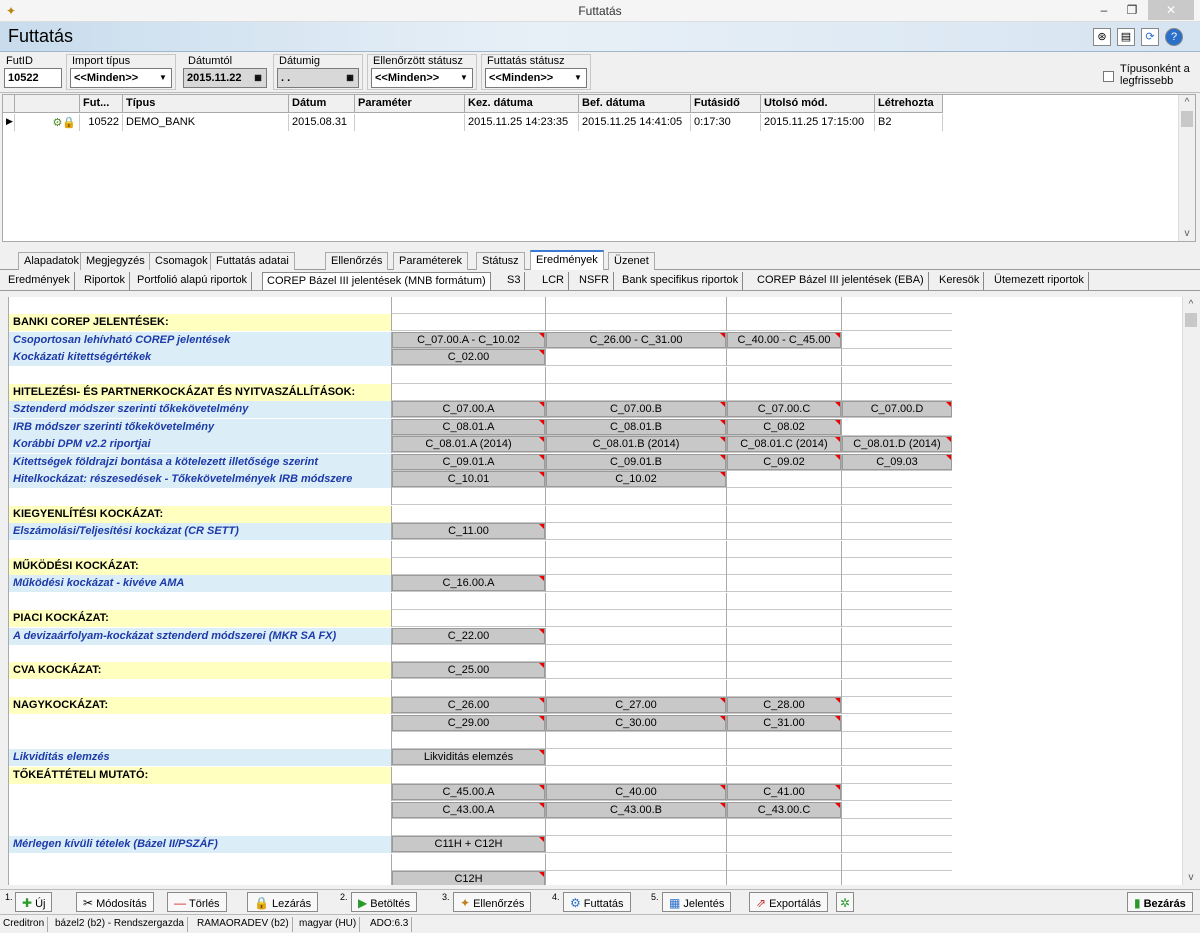  What do you see at coordinates (468, 479) in the screenshot?
I see `report-button: C_10.01` at bounding box center [468, 479].